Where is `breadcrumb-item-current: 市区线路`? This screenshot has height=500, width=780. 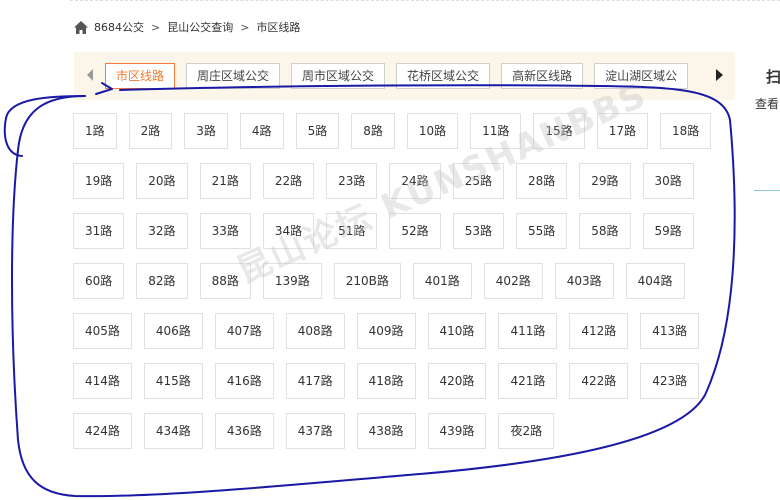 breadcrumb-item-current: 市区线路 is located at coordinates (278, 27).